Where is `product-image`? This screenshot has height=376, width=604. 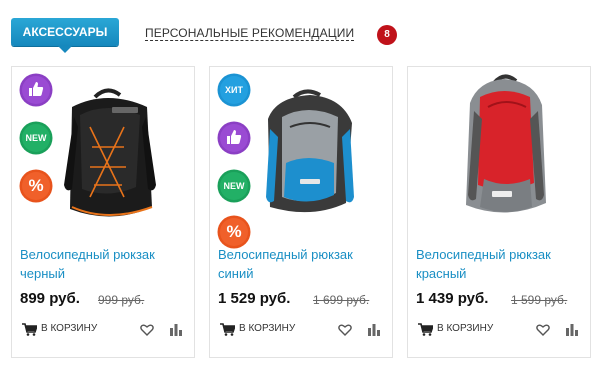
product-image is located at coordinates (499, 150).